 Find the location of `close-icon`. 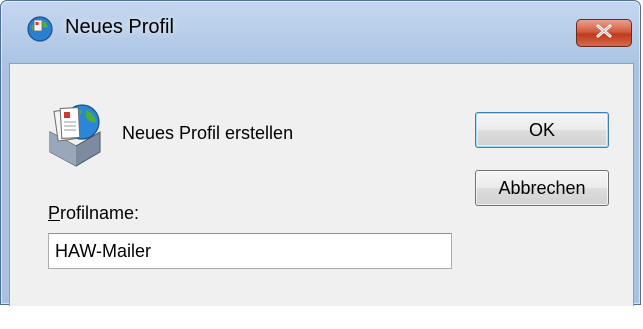

close-icon is located at coordinates (604, 33).